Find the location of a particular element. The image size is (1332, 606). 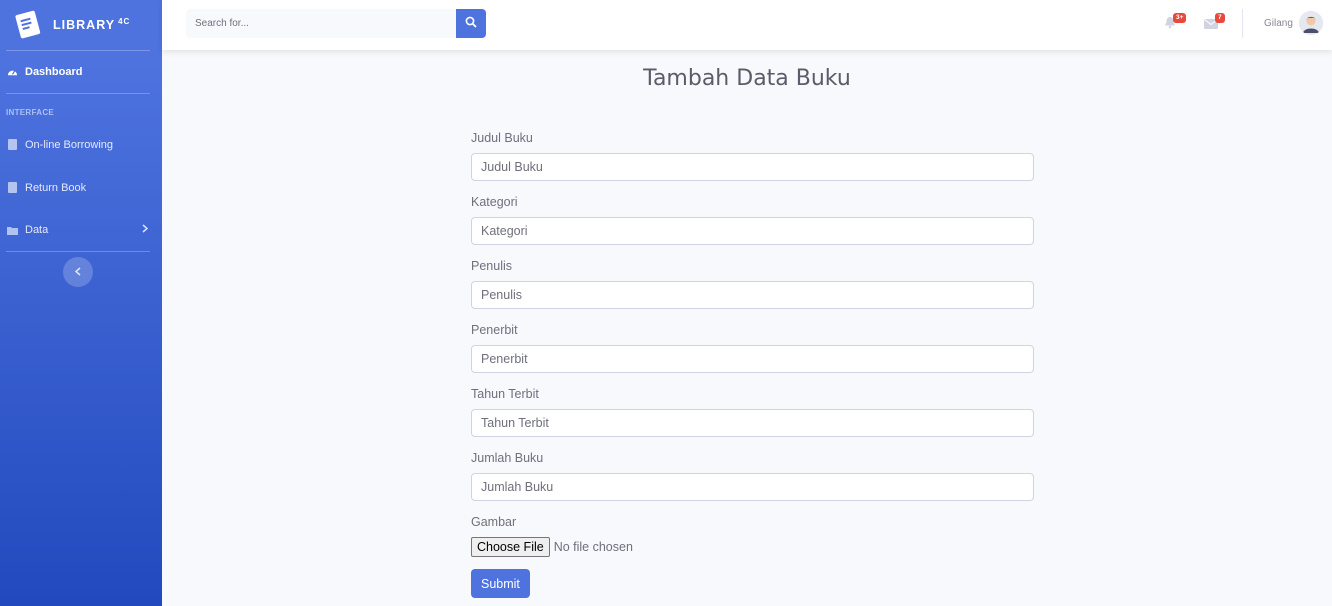

file-input: Choose File No file chosen is located at coordinates (752, 547).